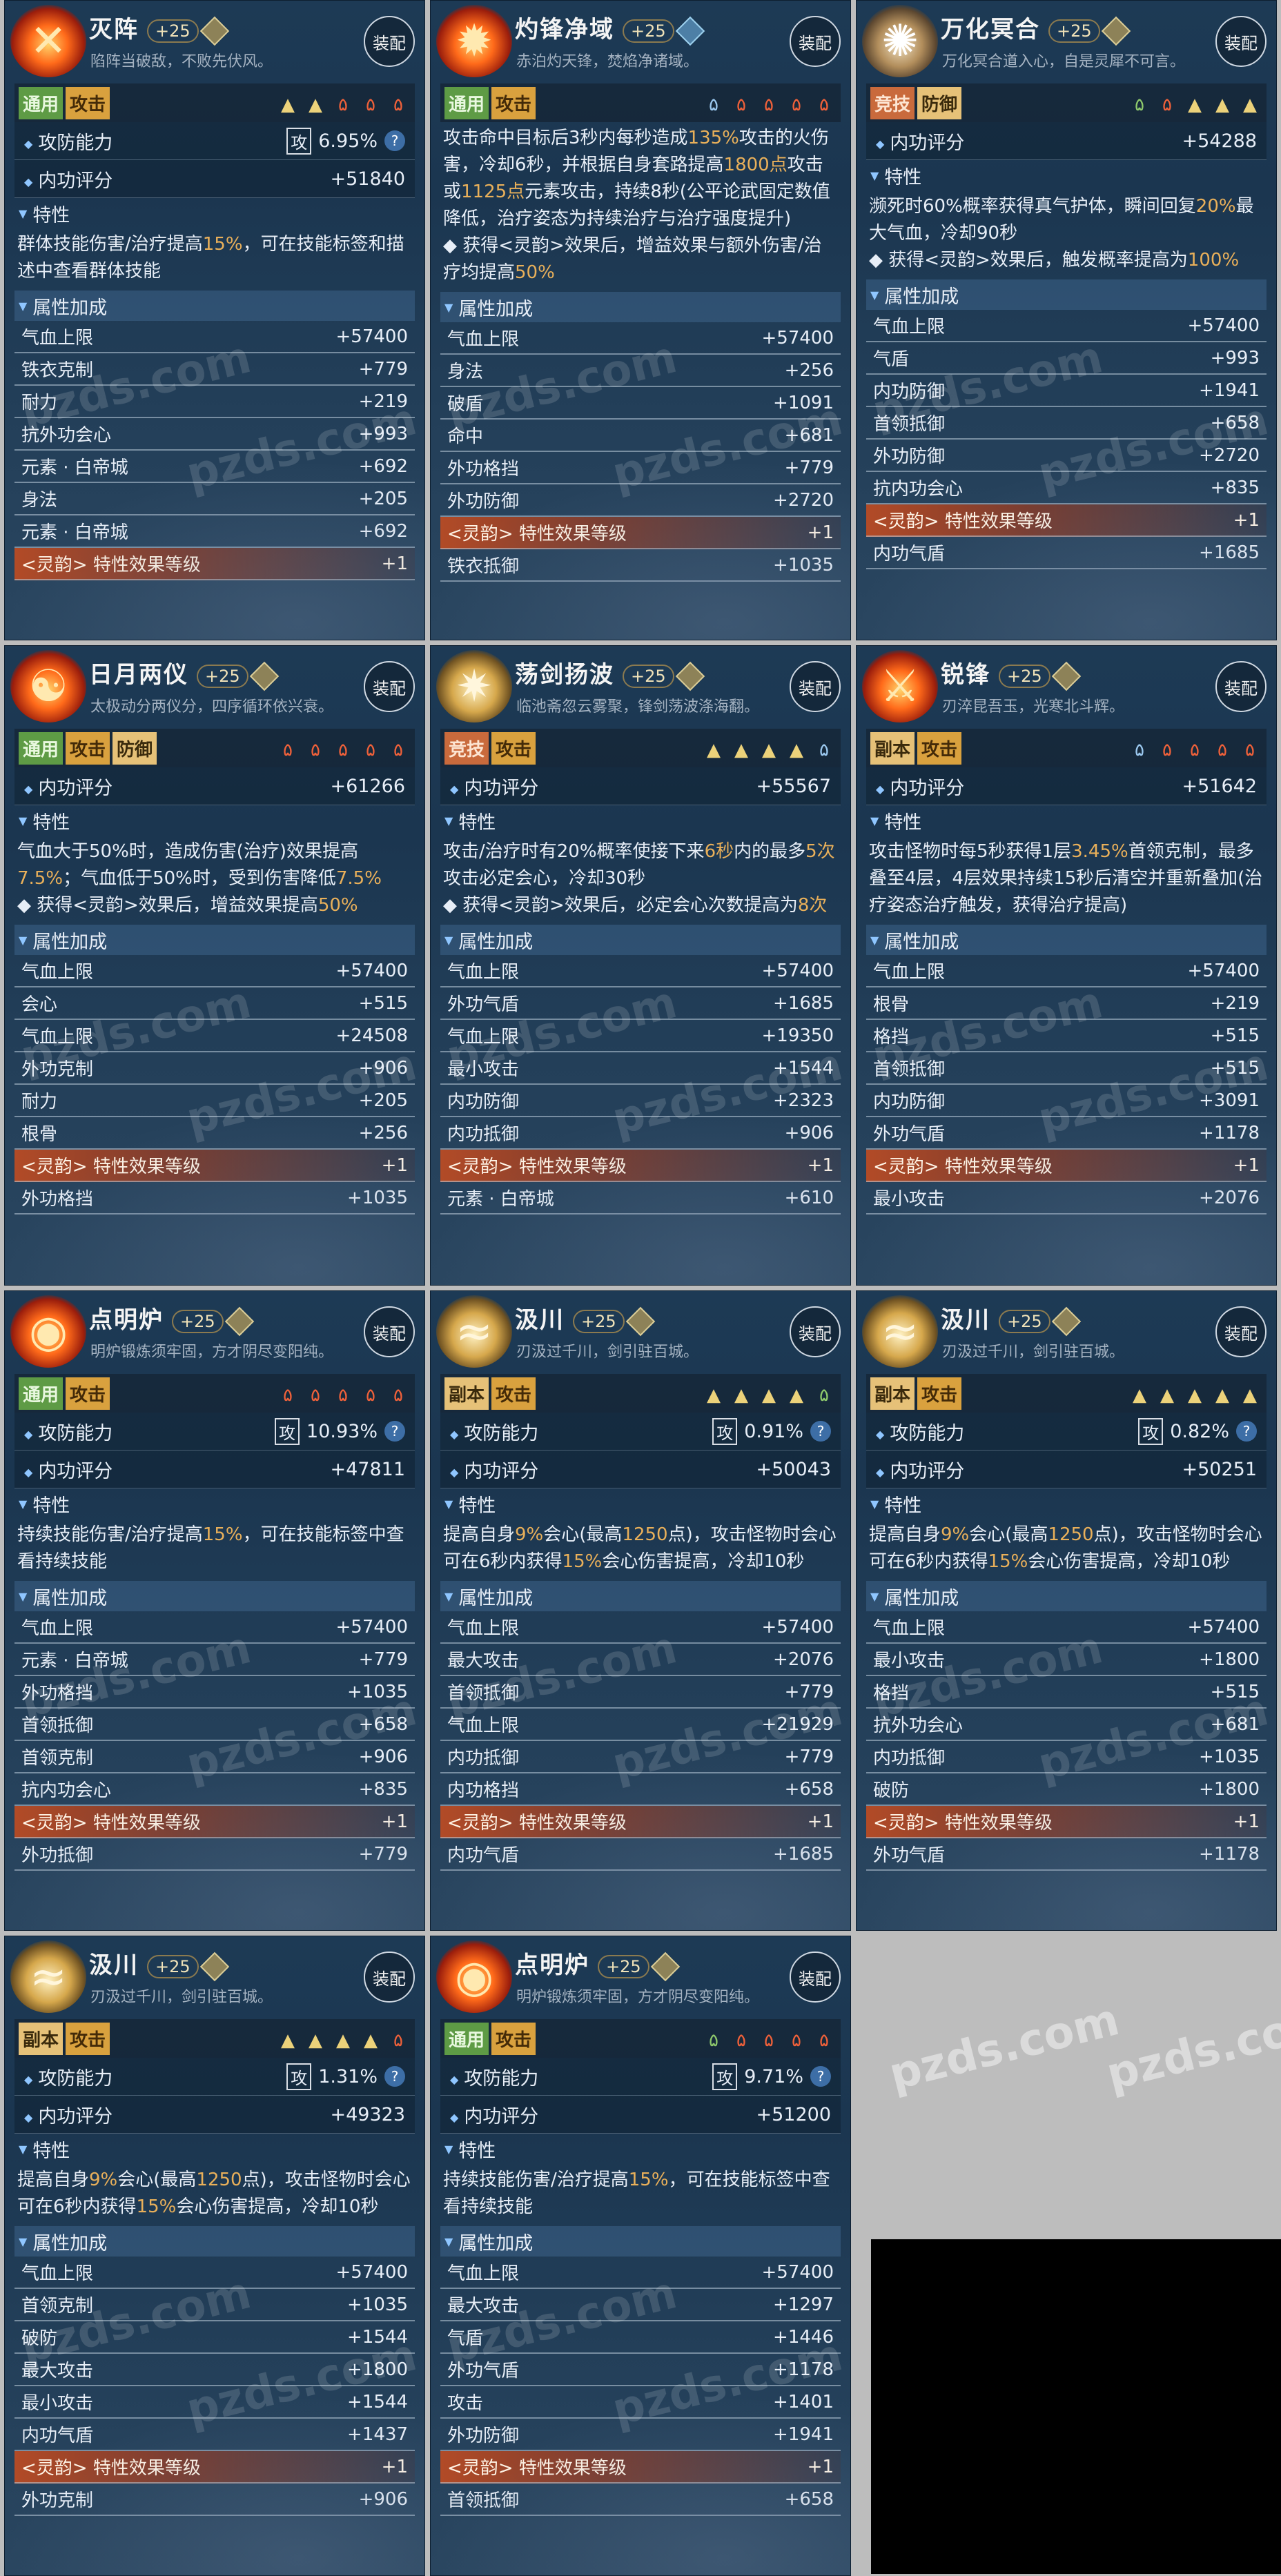 This screenshot has width=1281, height=2576. Describe the element at coordinates (181, 1997) in the screenshot. I see `equipment-flavor-text: 刃汲过千川，剑引驻百城。` at that location.